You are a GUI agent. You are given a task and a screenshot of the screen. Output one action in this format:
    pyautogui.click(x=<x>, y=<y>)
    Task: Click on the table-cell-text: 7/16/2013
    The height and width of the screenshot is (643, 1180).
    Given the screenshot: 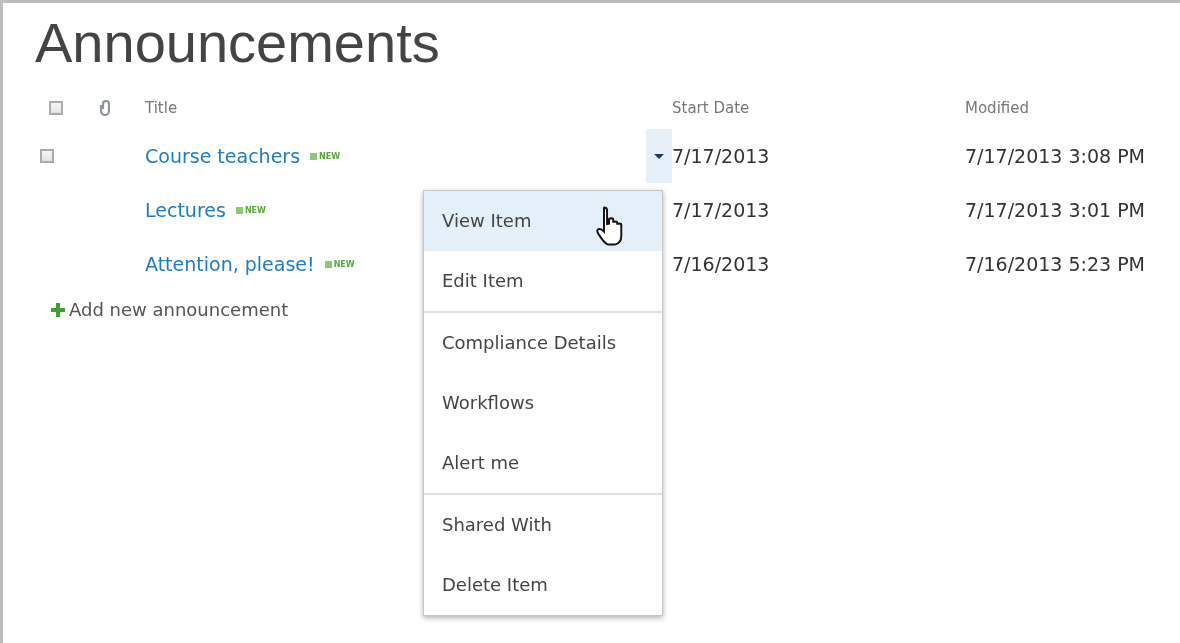 What is the action you would take?
    pyautogui.click(x=721, y=264)
    